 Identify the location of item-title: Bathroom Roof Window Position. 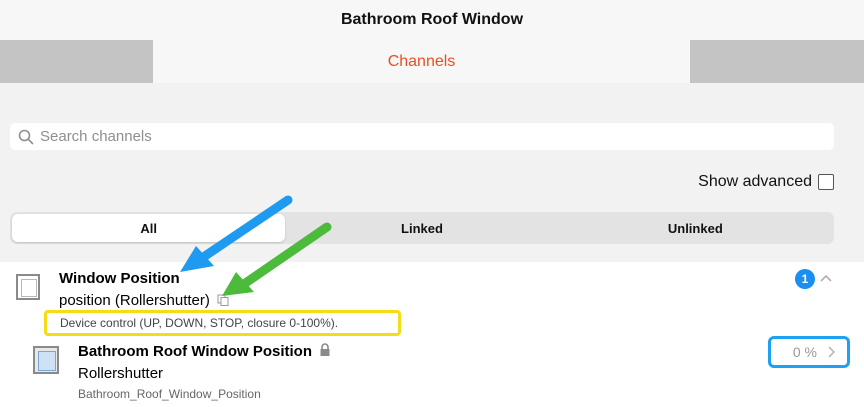
(204, 351).